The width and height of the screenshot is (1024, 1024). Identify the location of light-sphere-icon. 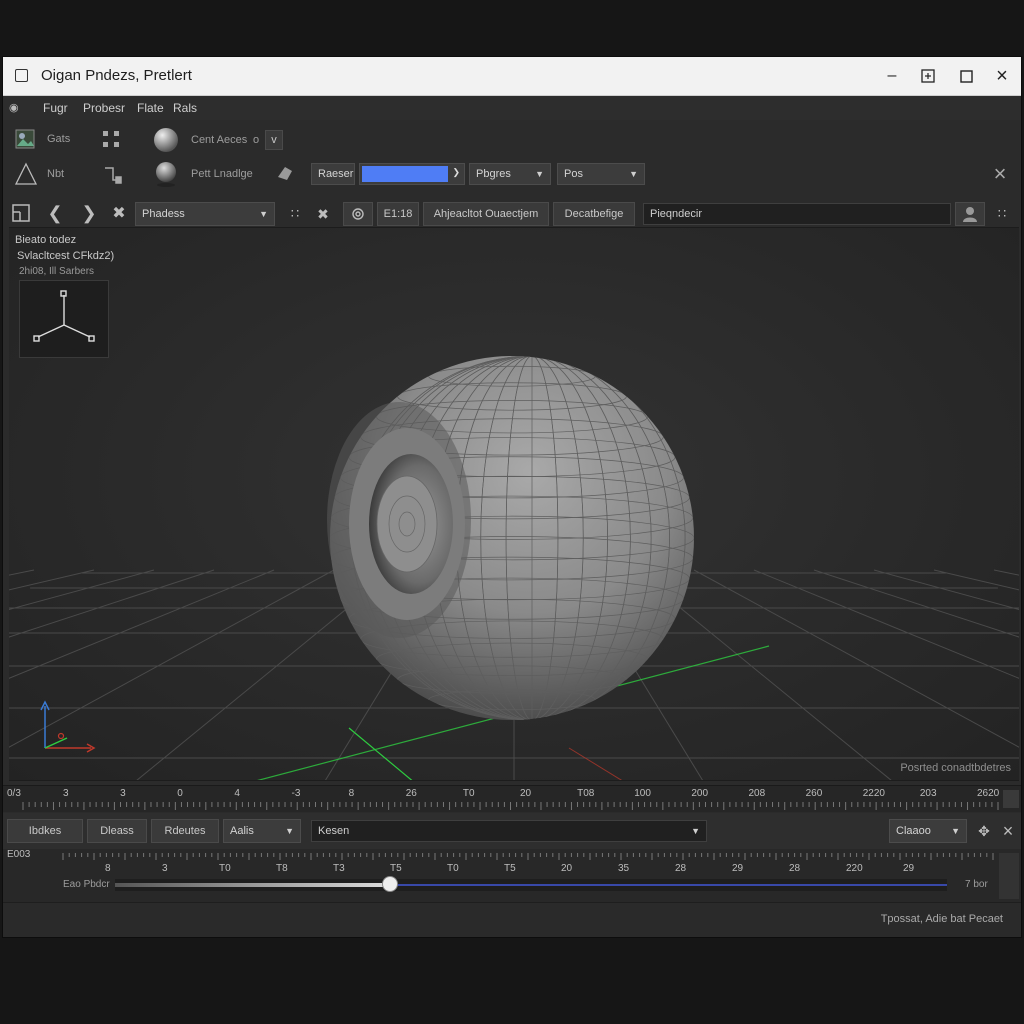
(166, 174).